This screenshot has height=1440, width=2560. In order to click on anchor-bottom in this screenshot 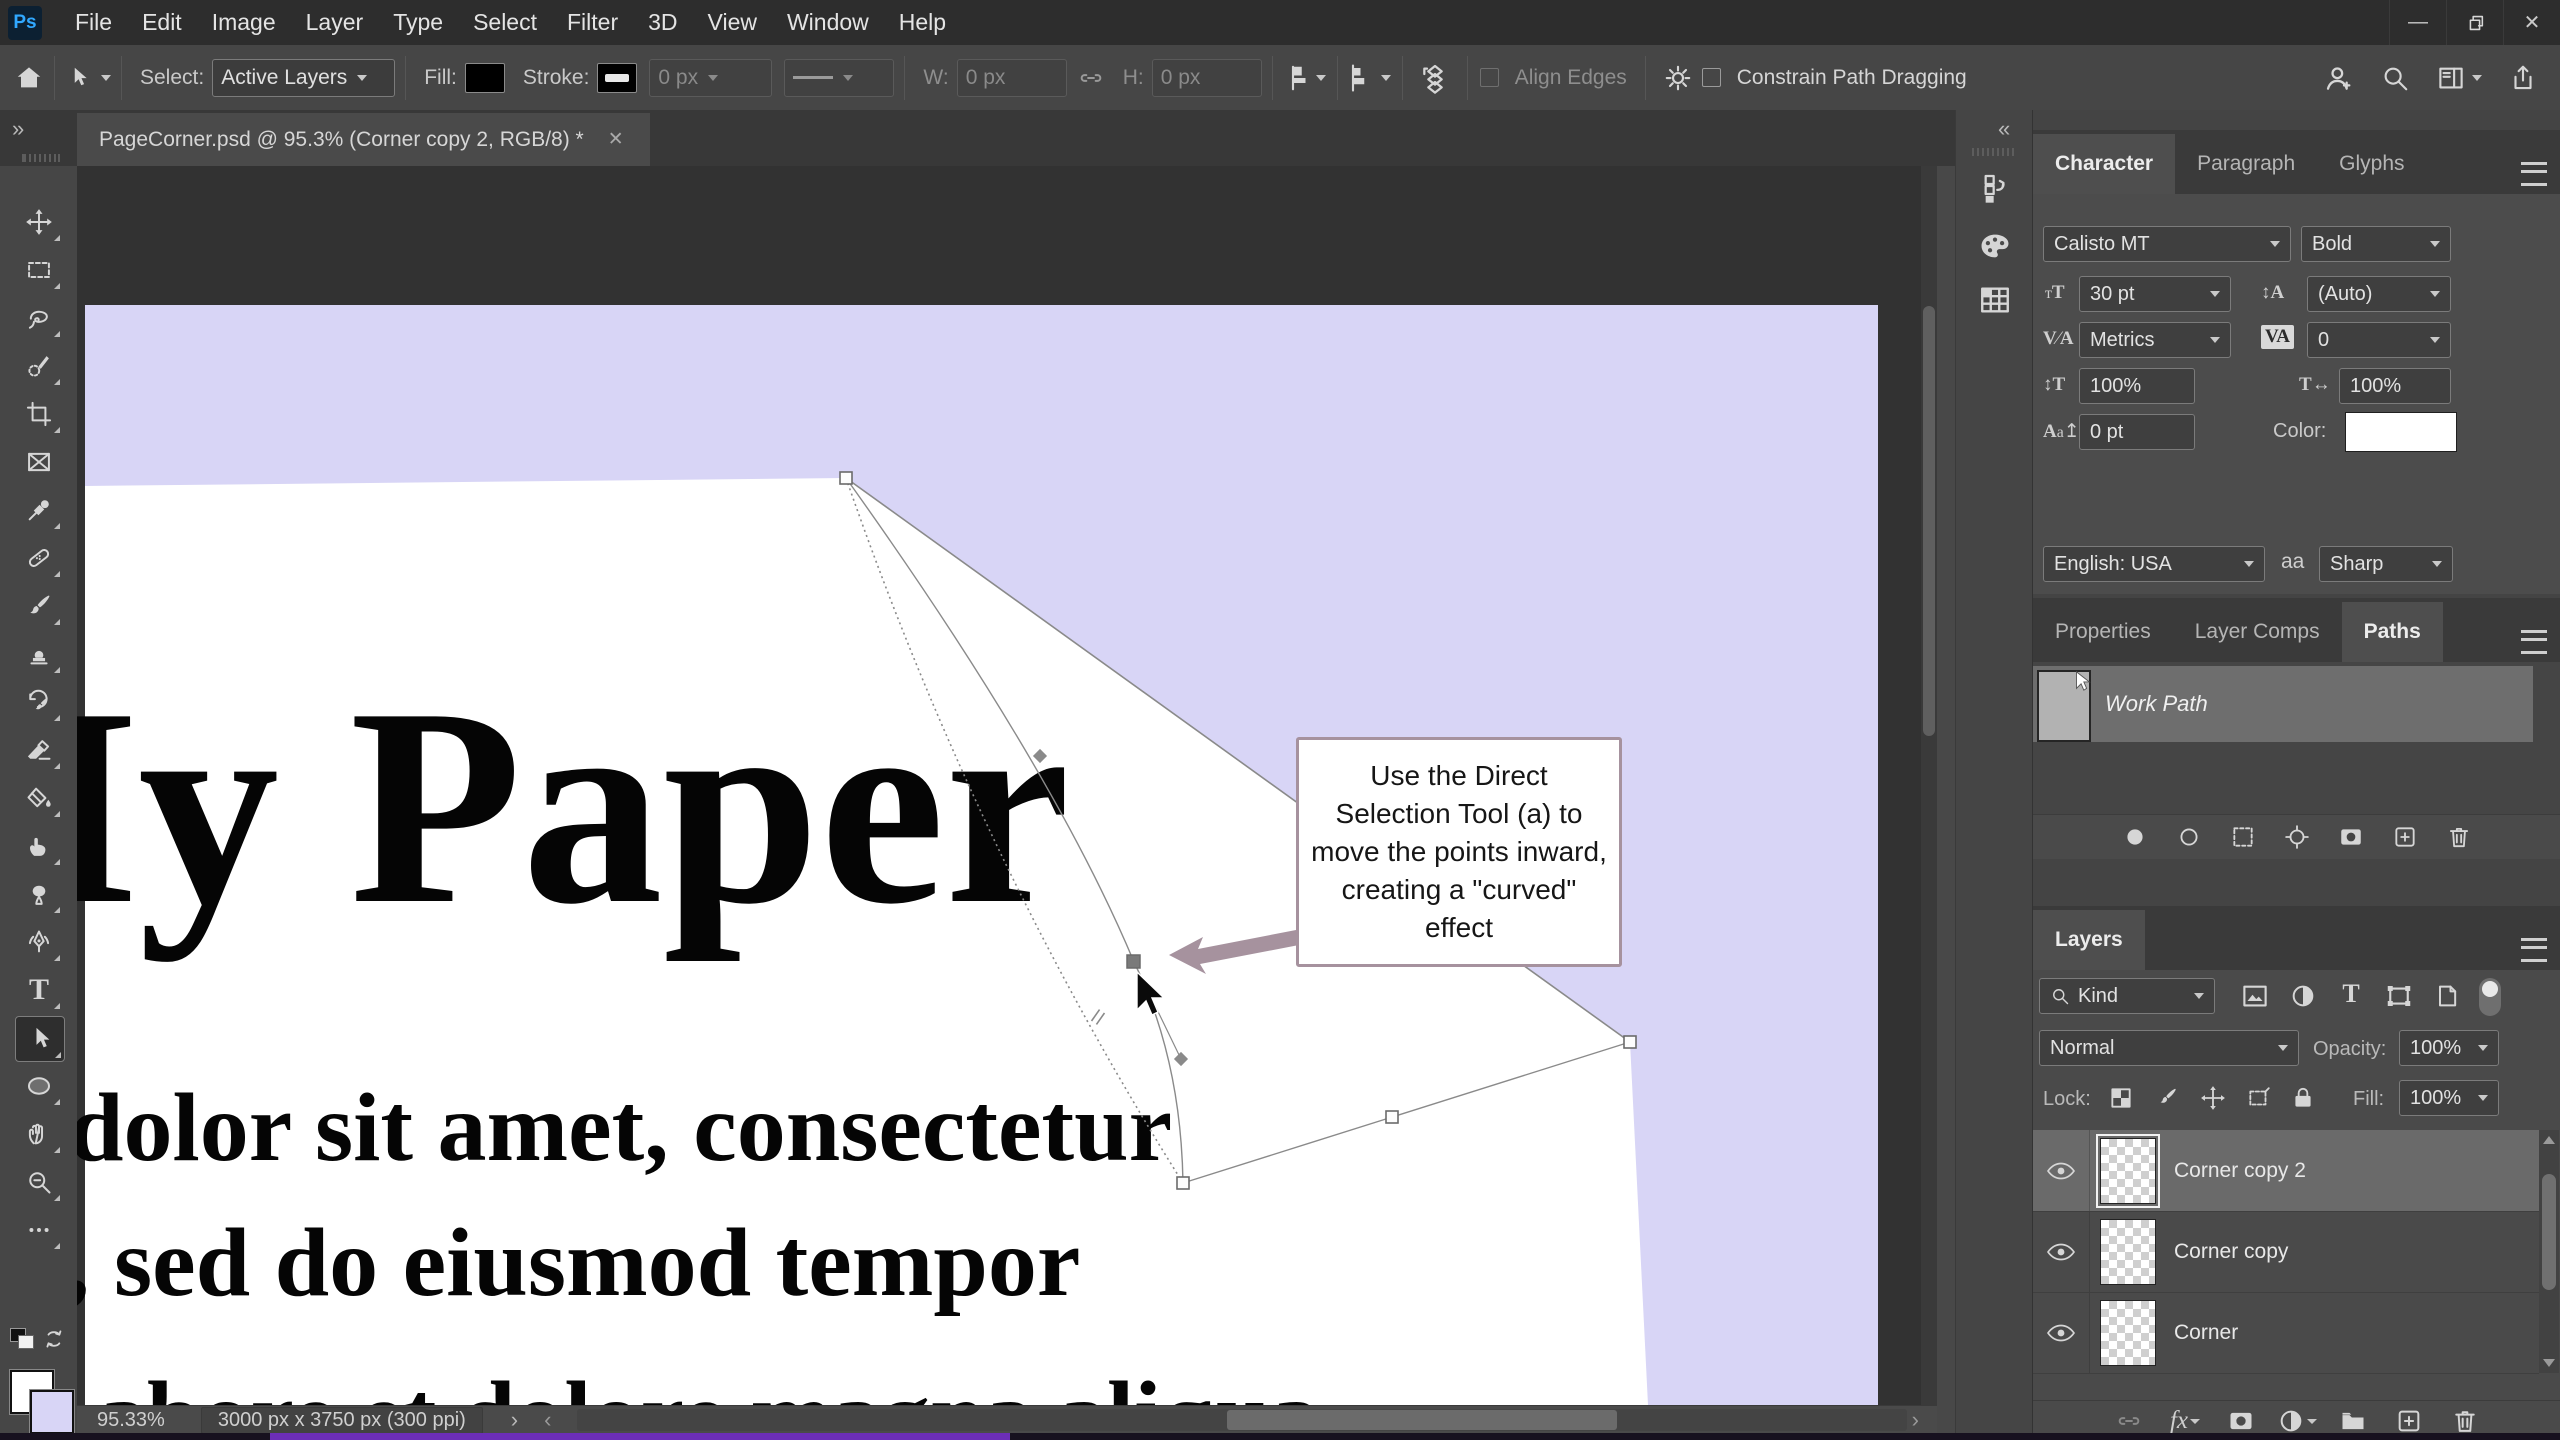, I will do `click(1183, 1183)`.